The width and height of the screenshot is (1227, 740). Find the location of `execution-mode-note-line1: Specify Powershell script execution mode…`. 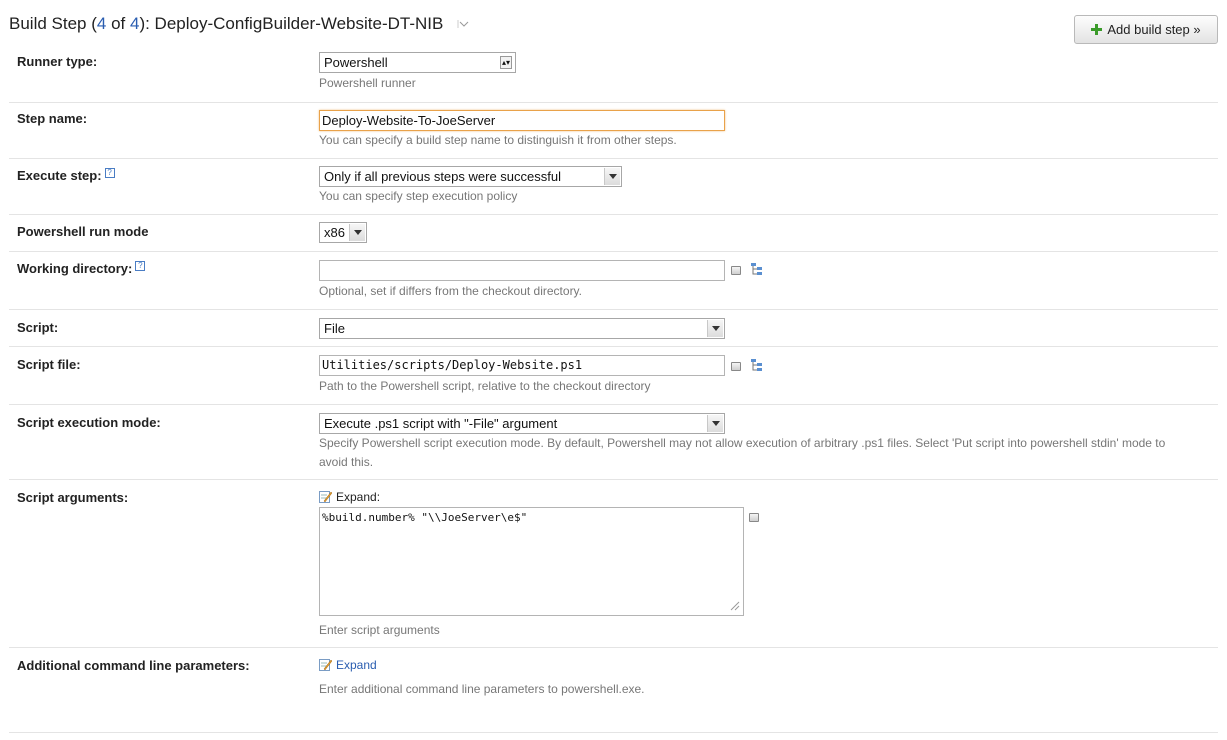

execution-mode-note-line1: Specify Powershell script execution mode… is located at coordinates (742, 443).